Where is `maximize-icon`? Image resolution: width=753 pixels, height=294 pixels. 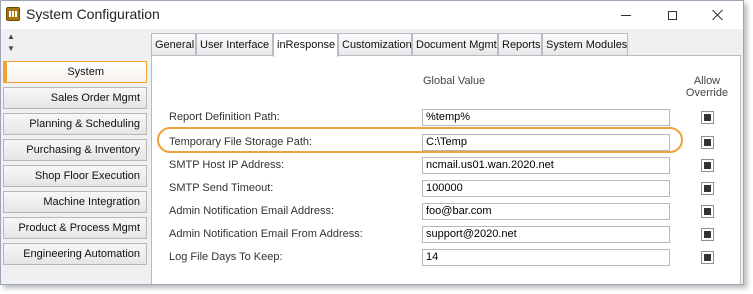
maximize-icon is located at coordinates (672, 15).